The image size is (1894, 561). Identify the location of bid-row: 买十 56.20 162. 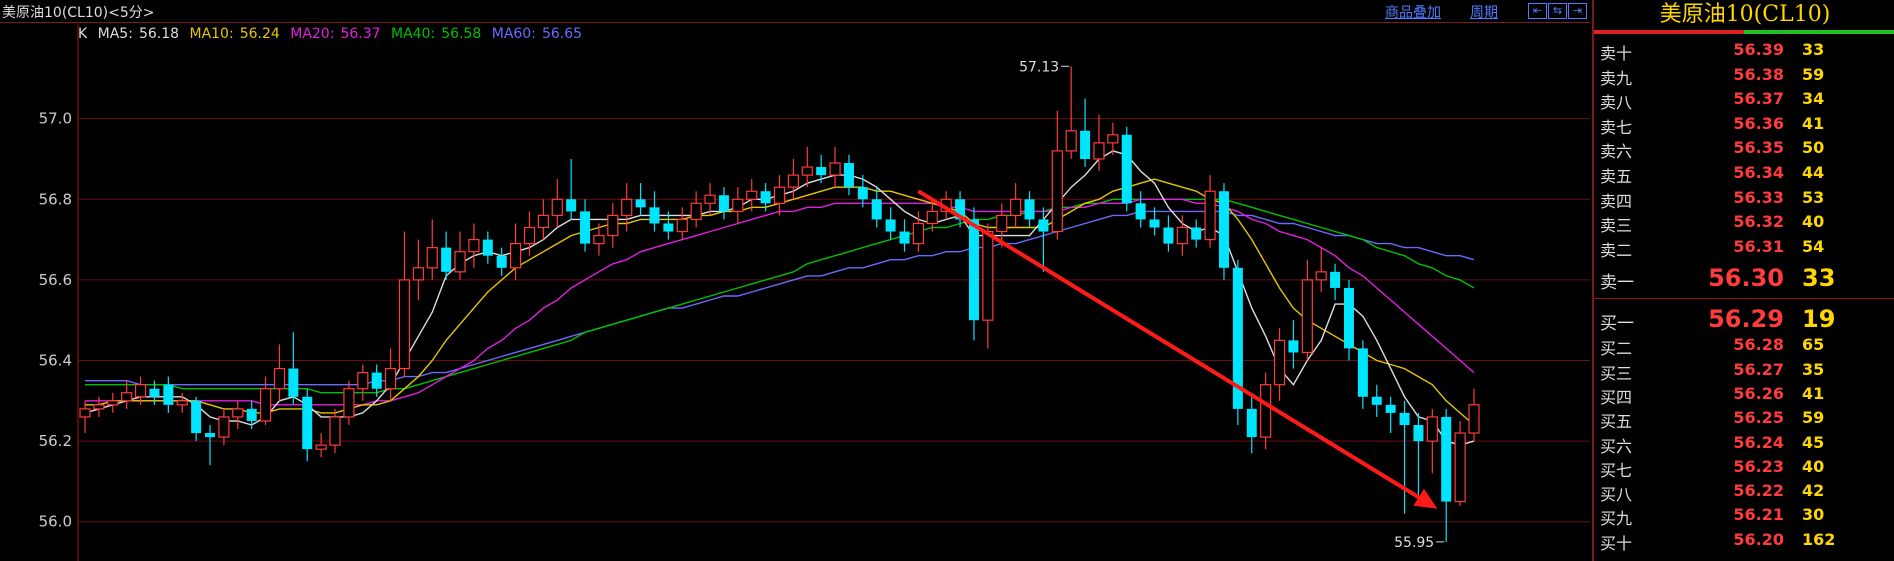
(1744, 540).